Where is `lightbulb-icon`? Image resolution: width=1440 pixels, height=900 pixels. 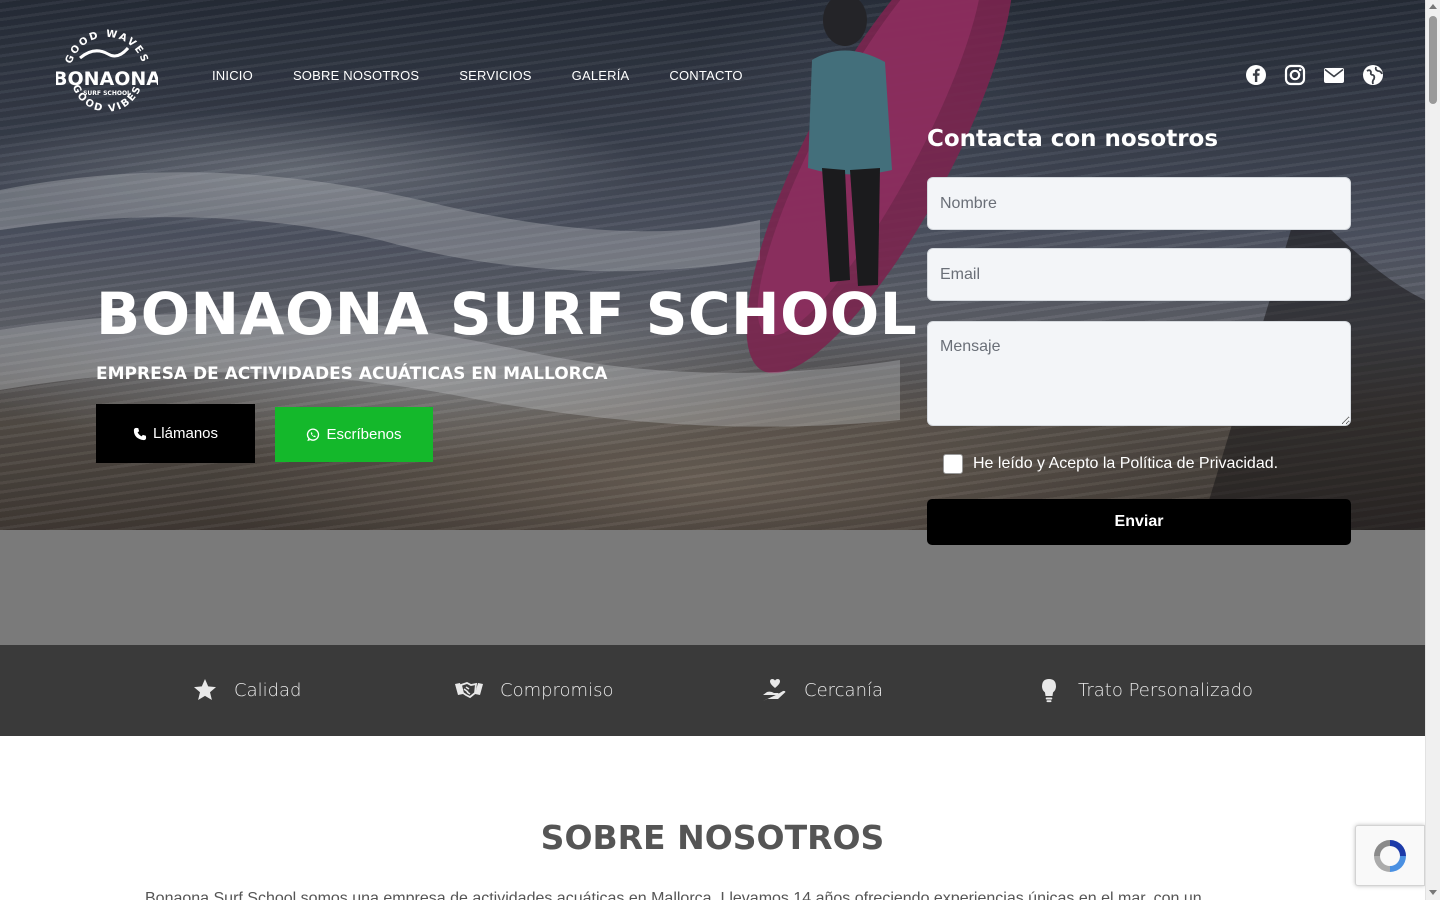
lightbulb-icon is located at coordinates (1049, 691).